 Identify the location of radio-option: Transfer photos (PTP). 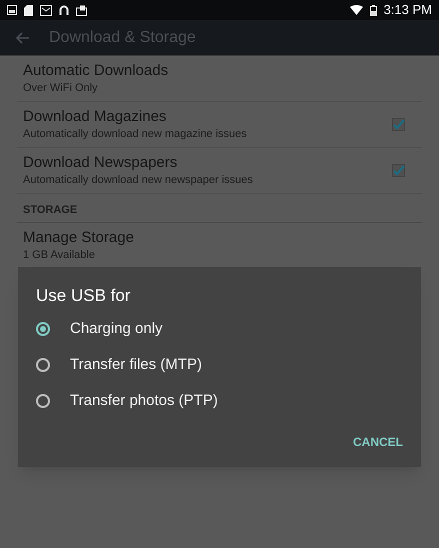
(186, 401).